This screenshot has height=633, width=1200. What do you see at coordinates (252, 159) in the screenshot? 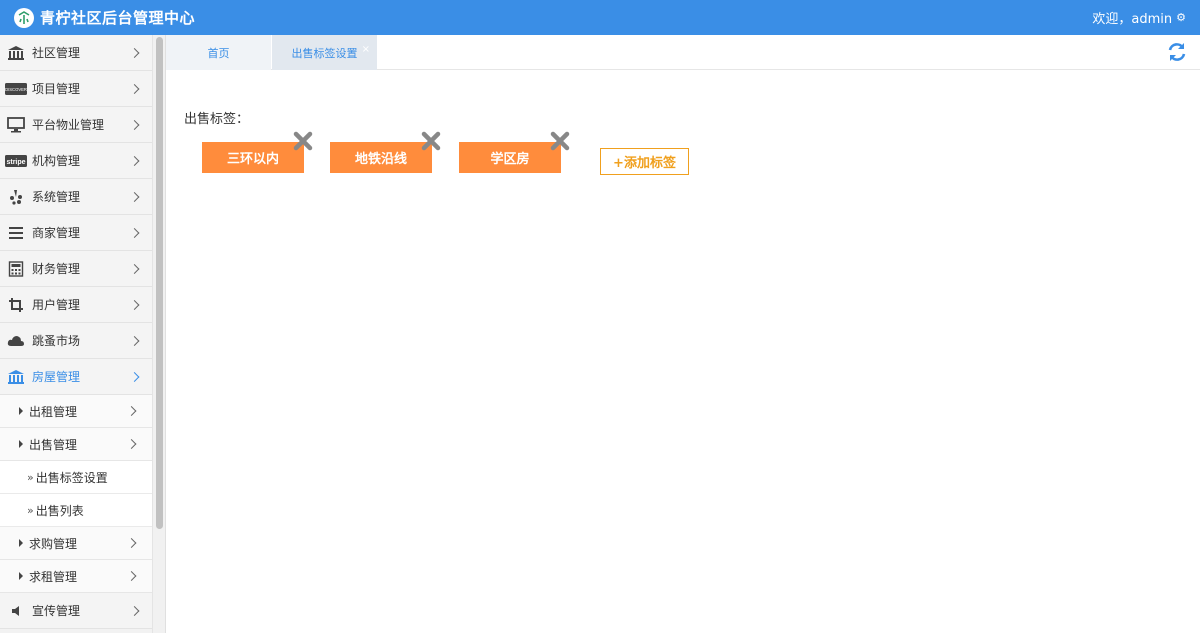
I see `tag-text: 三环以内` at bounding box center [252, 159].